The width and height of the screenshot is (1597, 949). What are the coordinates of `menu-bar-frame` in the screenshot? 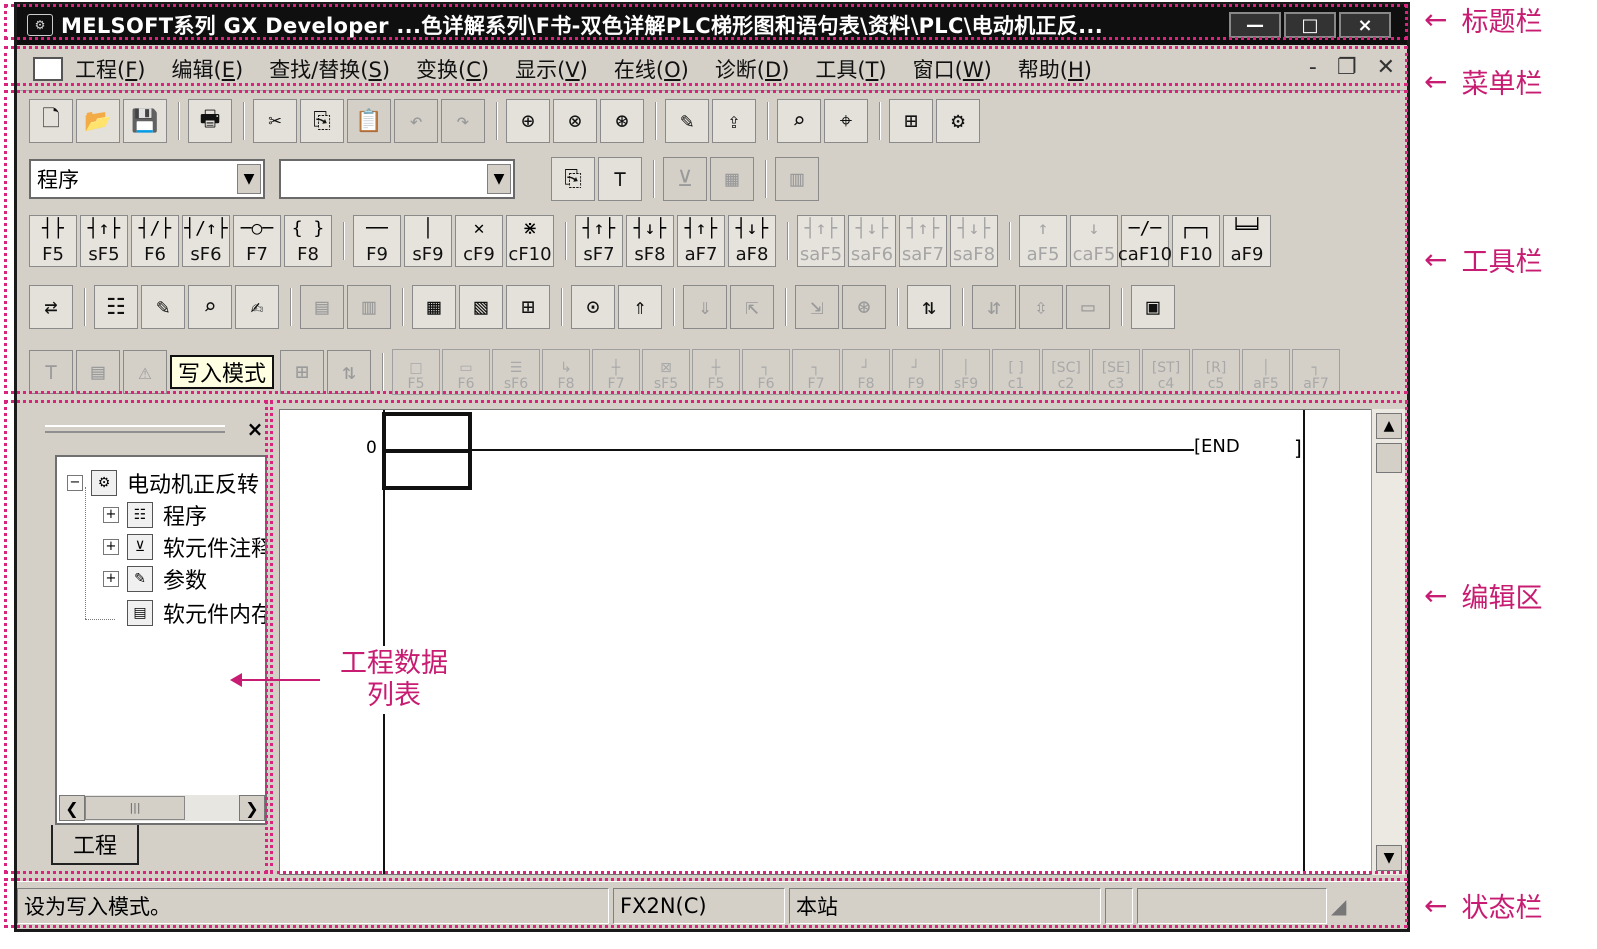 It's located at (706, 66).